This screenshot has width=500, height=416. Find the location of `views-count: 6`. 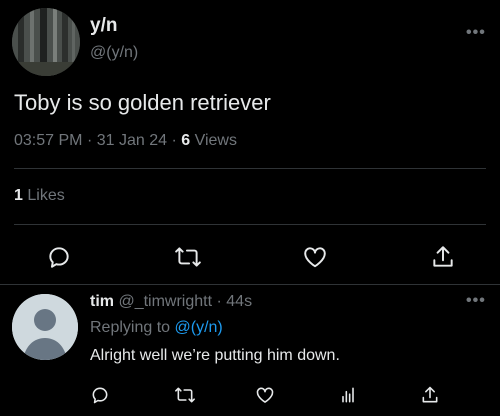

views-count: 6 is located at coordinates (186, 140).